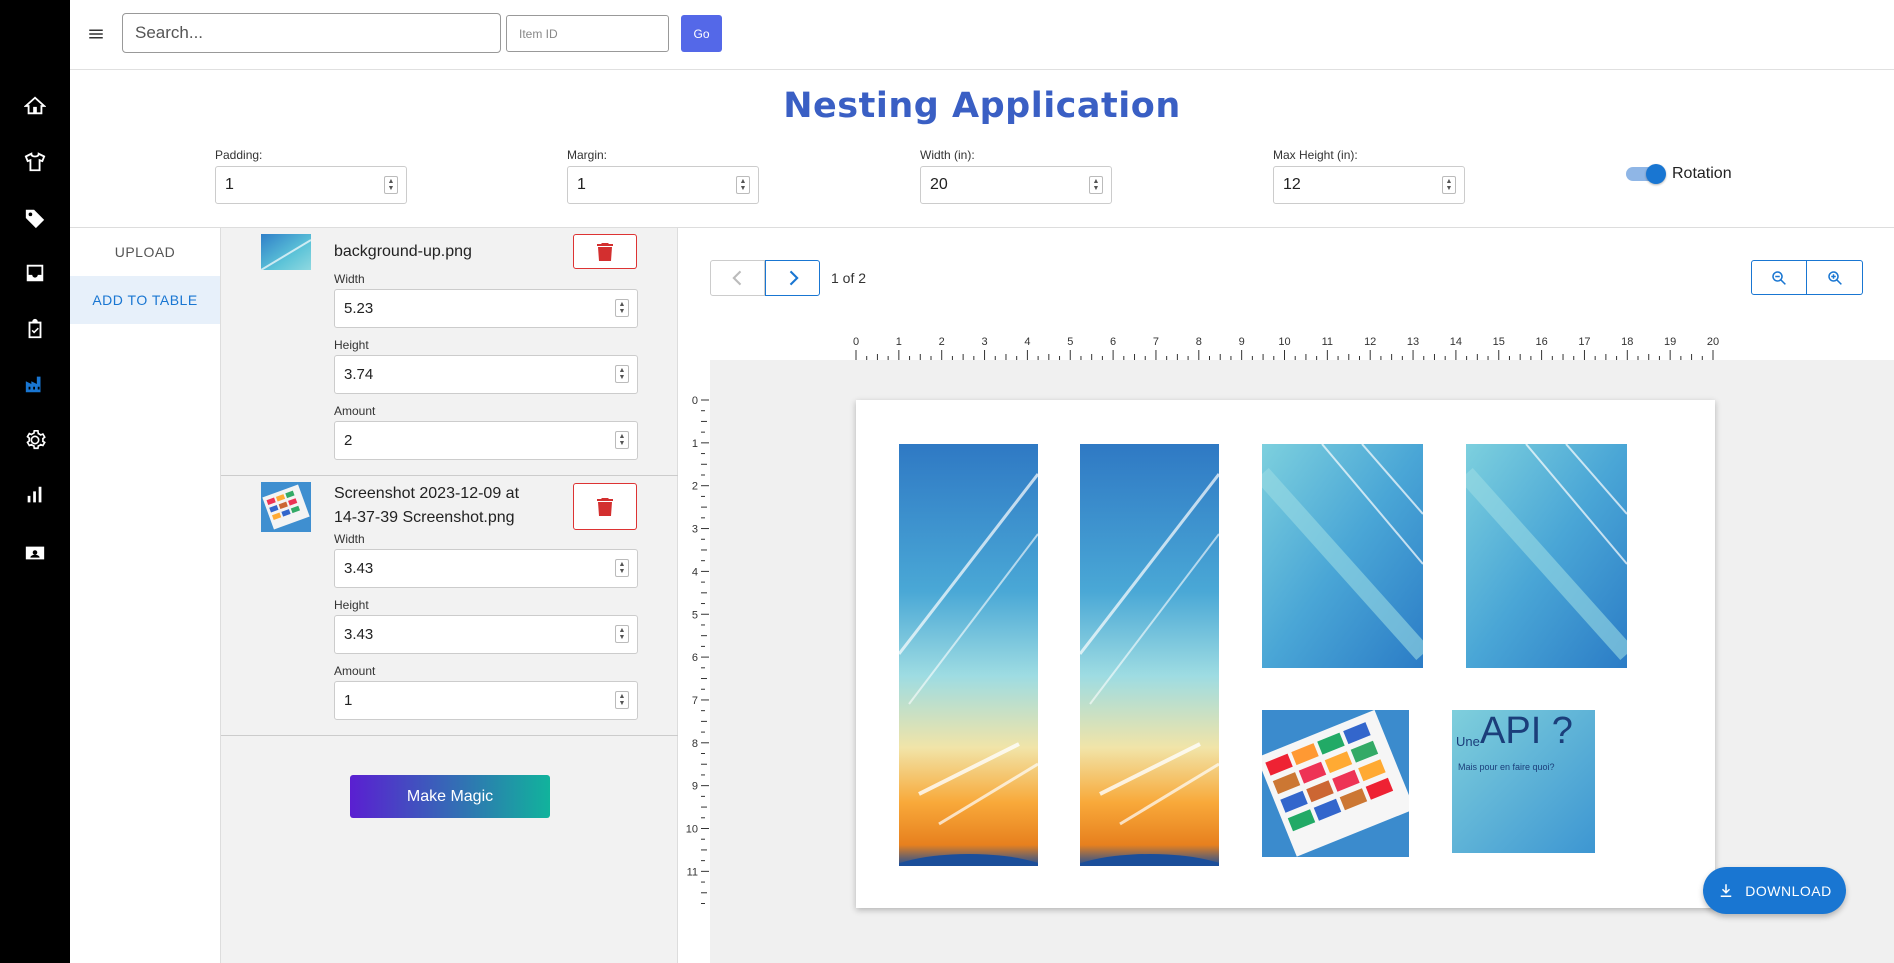  What do you see at coordinates (695, 615) in the screenshot?
I see `ruler-y-label: 5` at bounding box center [695, 615].